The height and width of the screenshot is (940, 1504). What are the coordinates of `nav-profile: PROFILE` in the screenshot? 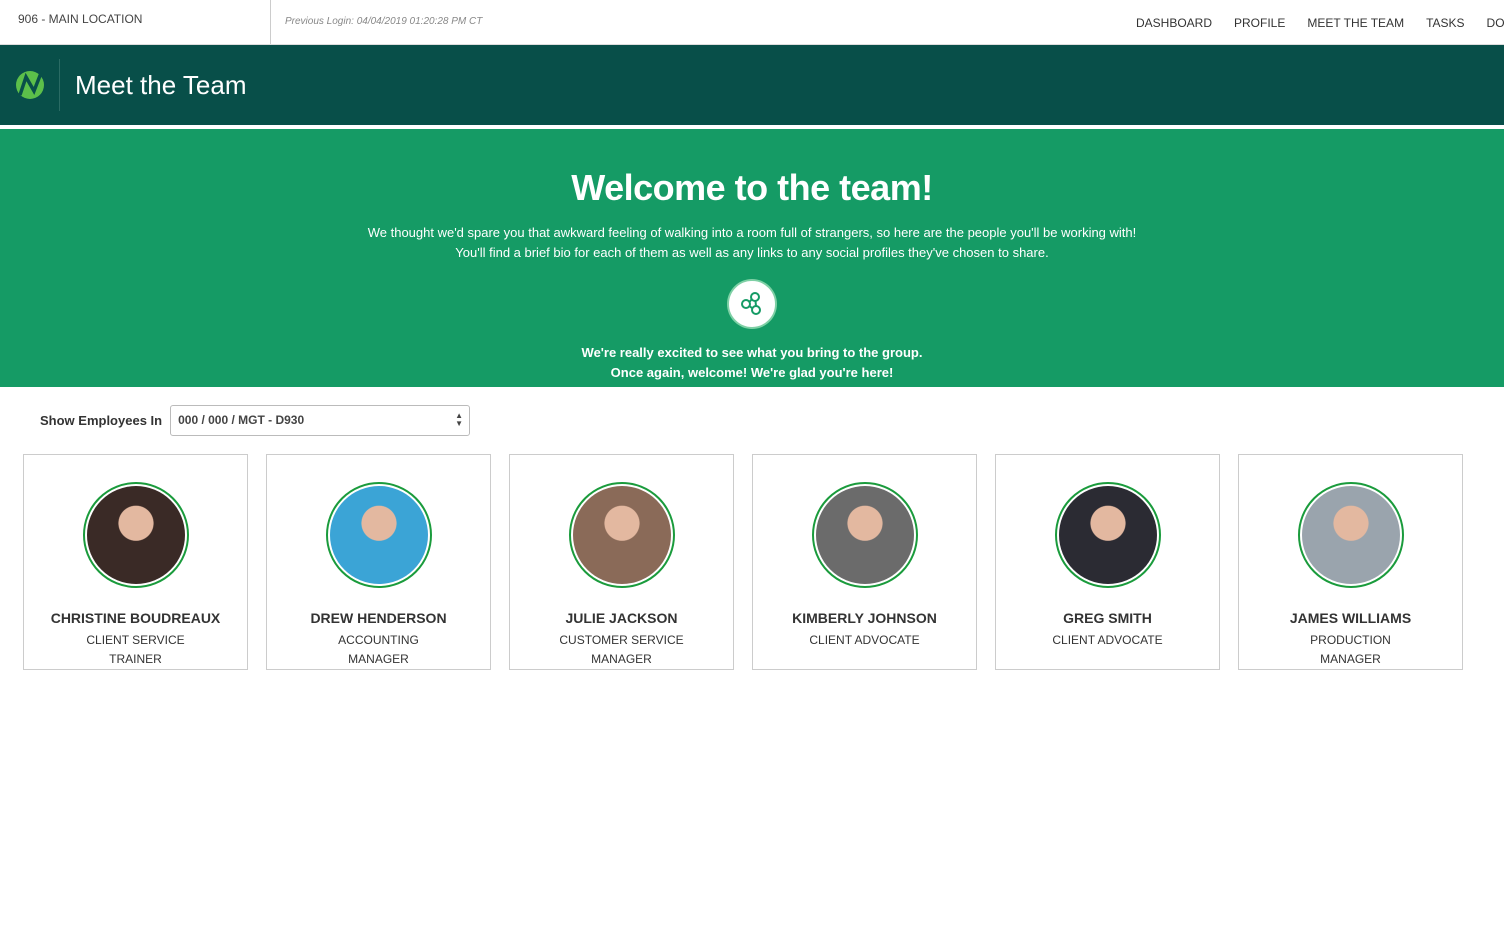 It's located at (1259, 23).